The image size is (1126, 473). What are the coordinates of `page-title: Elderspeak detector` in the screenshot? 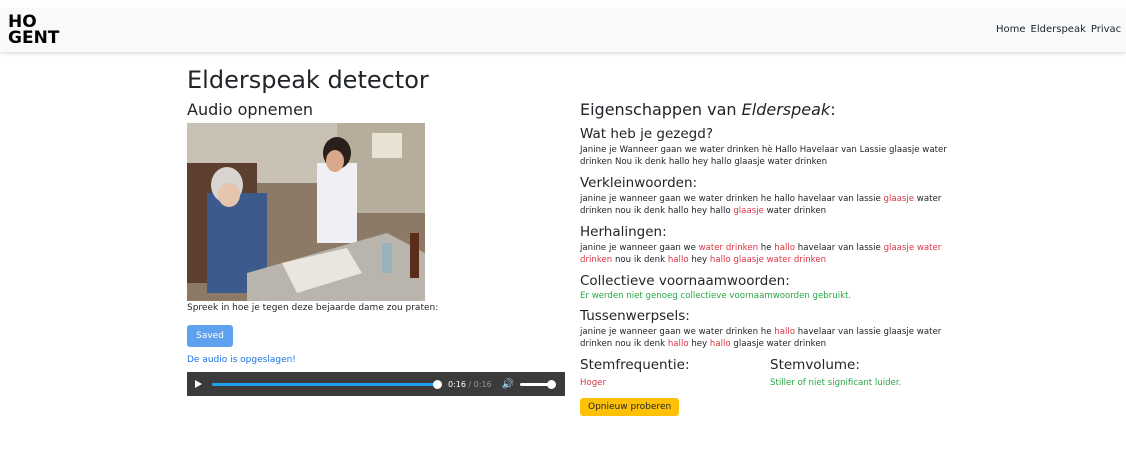 It's located at (308, 80).